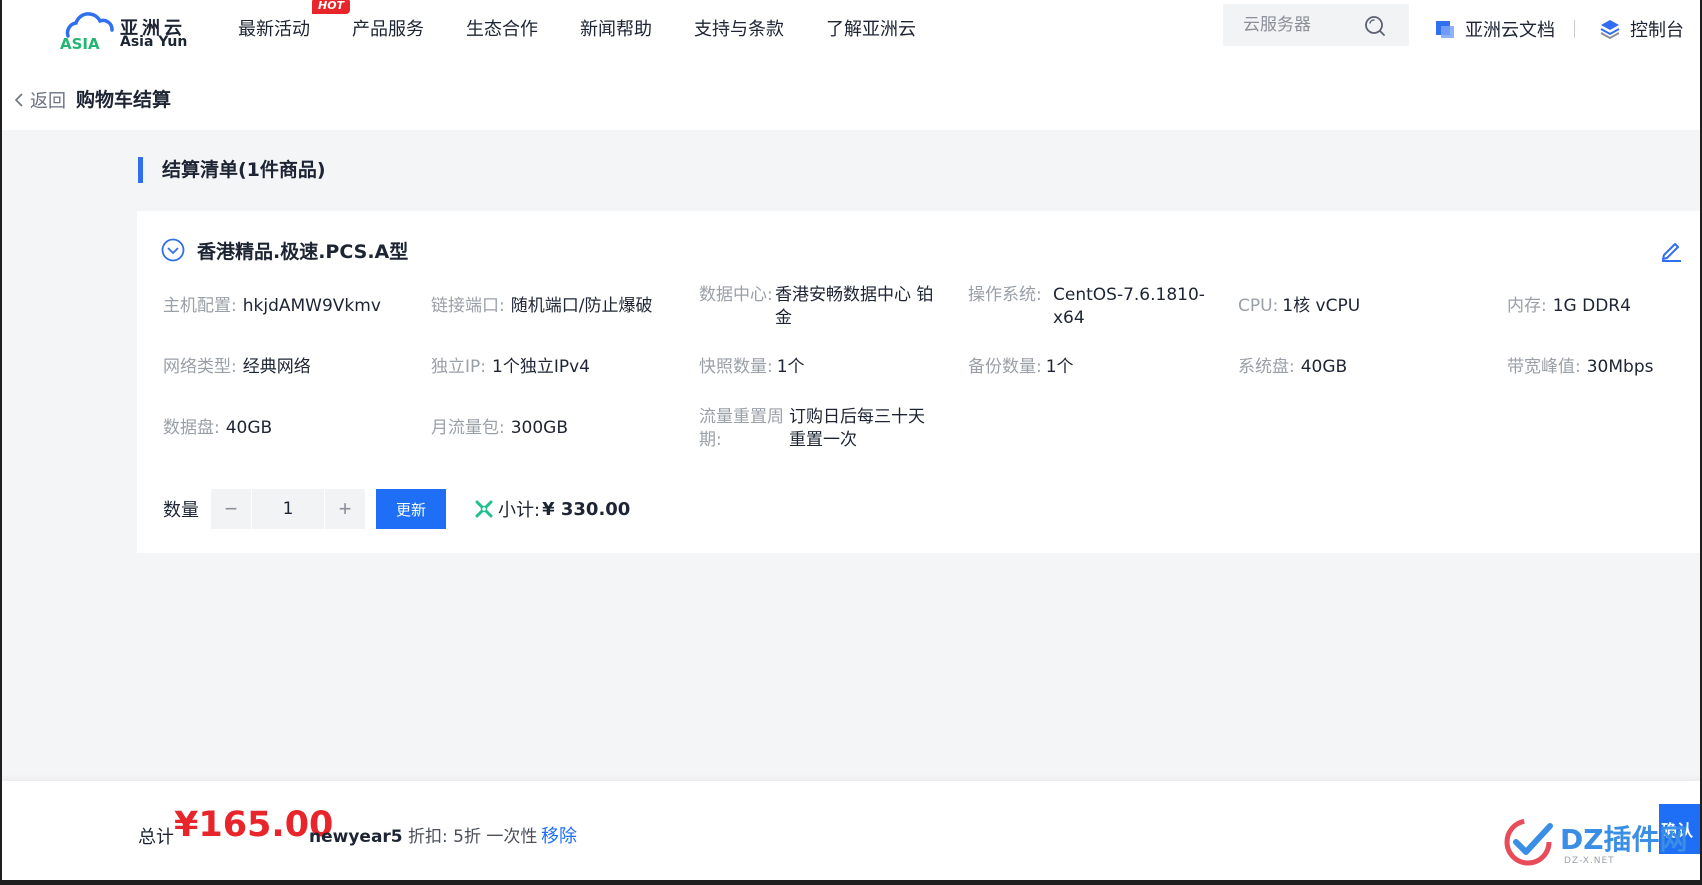 This screenshot has width=1702, height=885. What do you see at coordinates (854, 306) in the screenshot?
I see `spec-value: 香港安畅数据中心 铂金` at bounding box center [854, 306].